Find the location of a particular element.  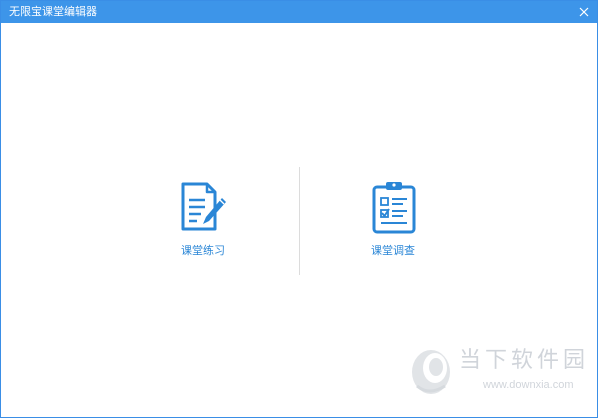

watermark-brand: 当下软件园 is located at coordinates (524, 360).